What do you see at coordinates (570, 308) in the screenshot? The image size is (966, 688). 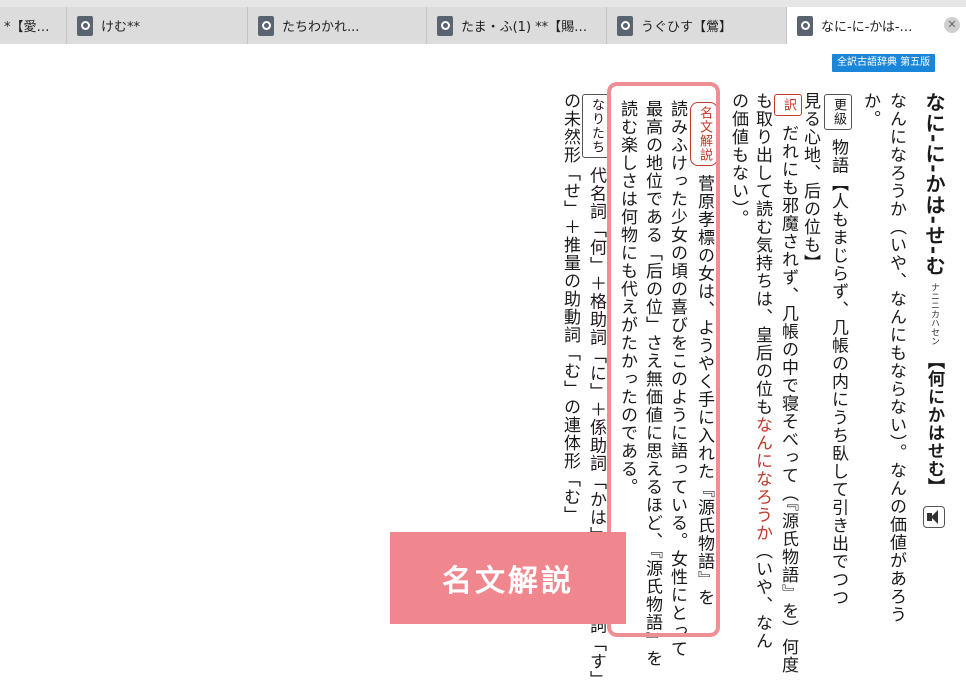 I see `etymology-line: の未然形「せ」＋推量の助動詞「む」の連体形「む」` at bounding box center [570, 308].